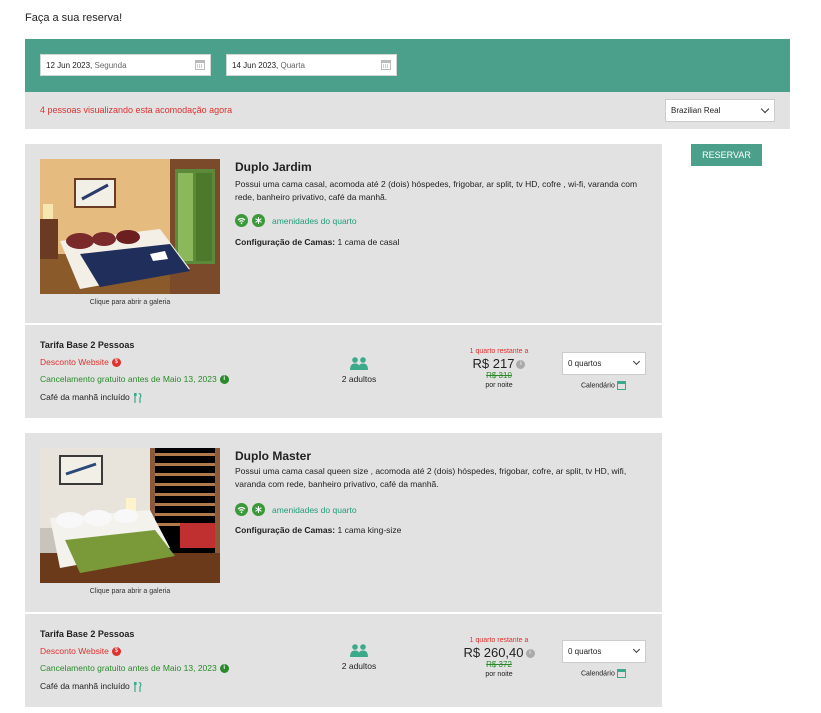 This screenshot has width=821, height=713. Describe the element at coordinates (255, 65) in the screenshot. I see `checkout-date: 14 Jun 2023,` at that location.